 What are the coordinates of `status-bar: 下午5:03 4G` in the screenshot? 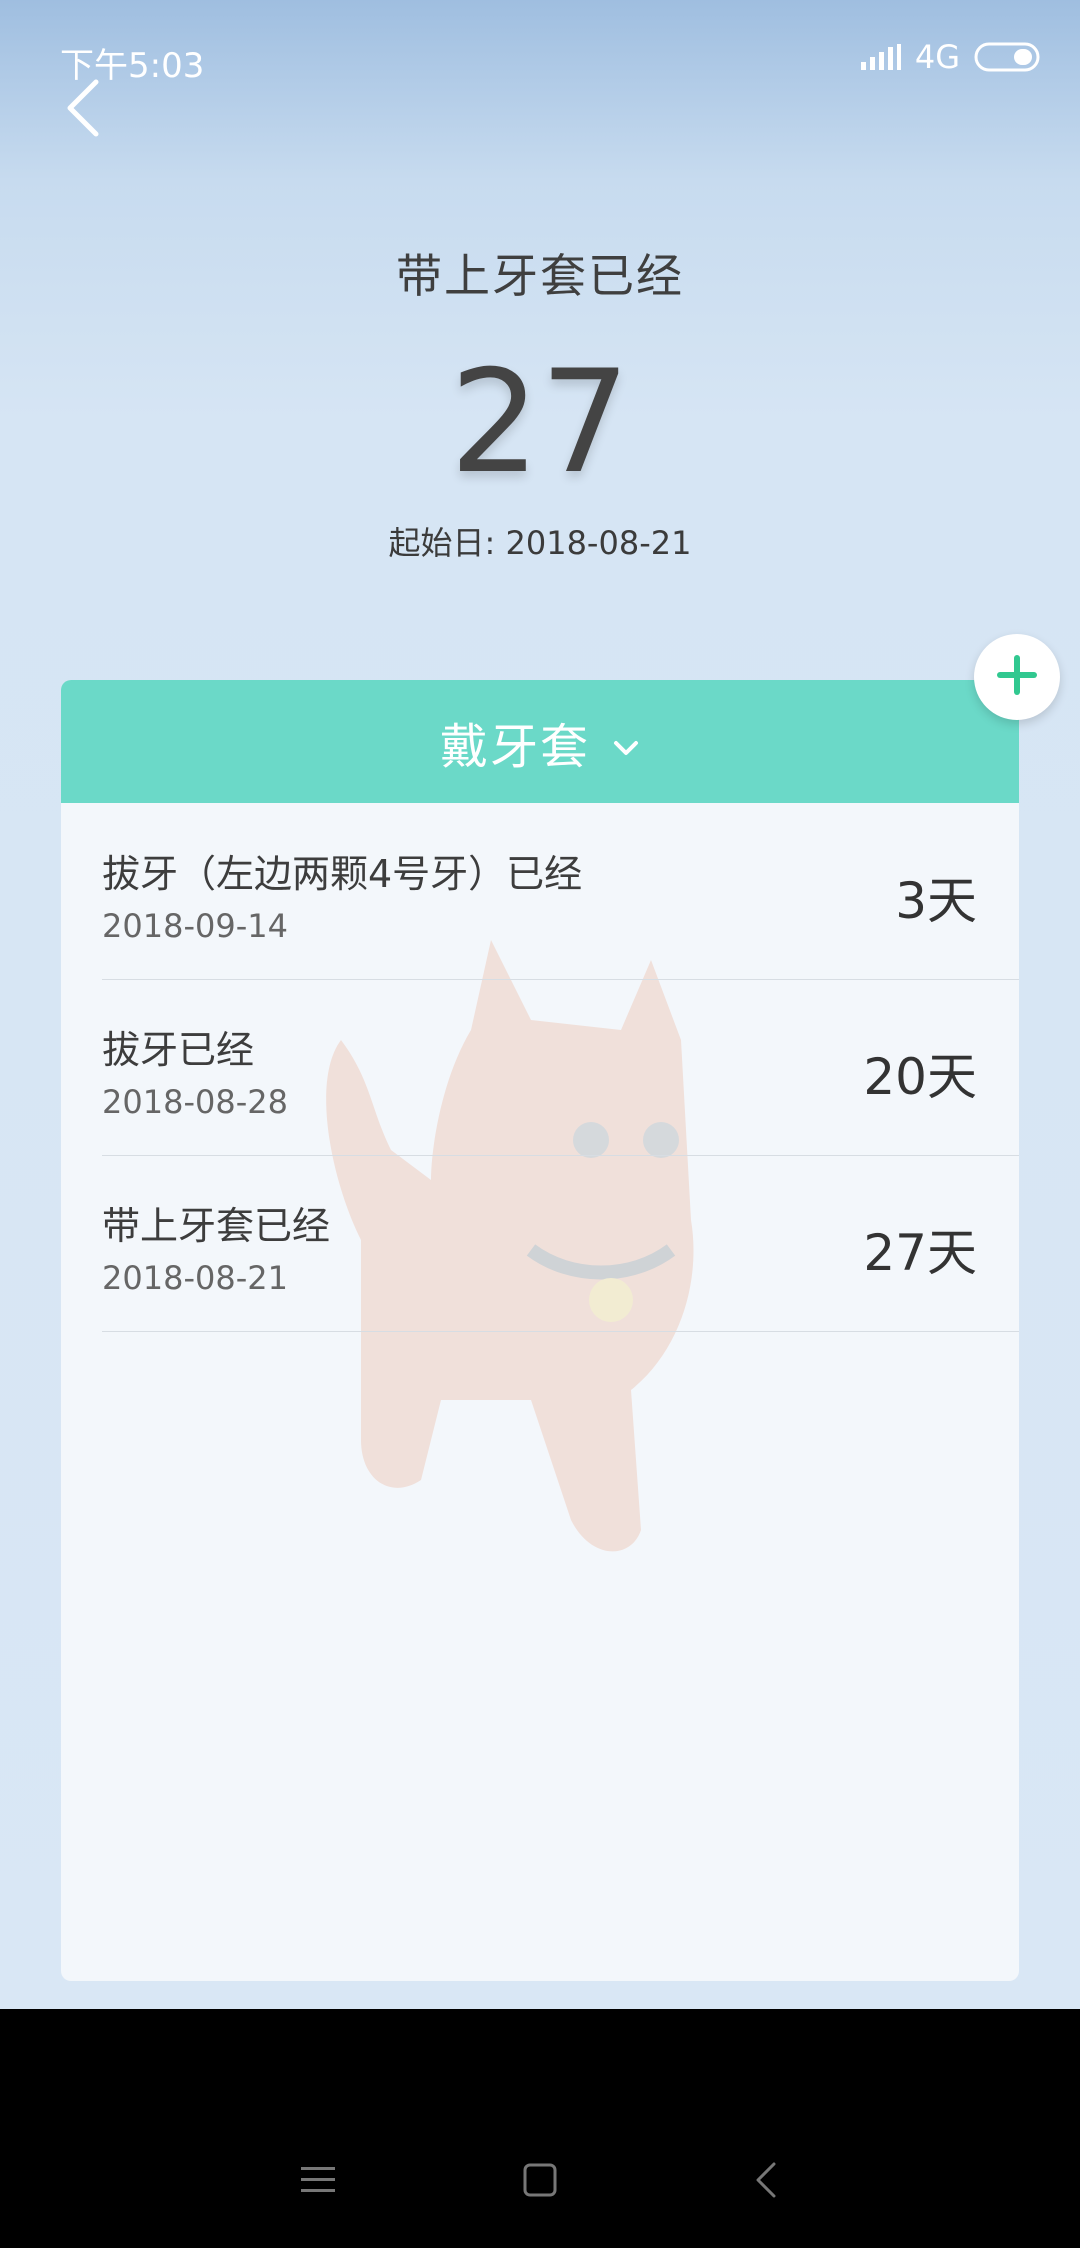 It's located at (540, 59).